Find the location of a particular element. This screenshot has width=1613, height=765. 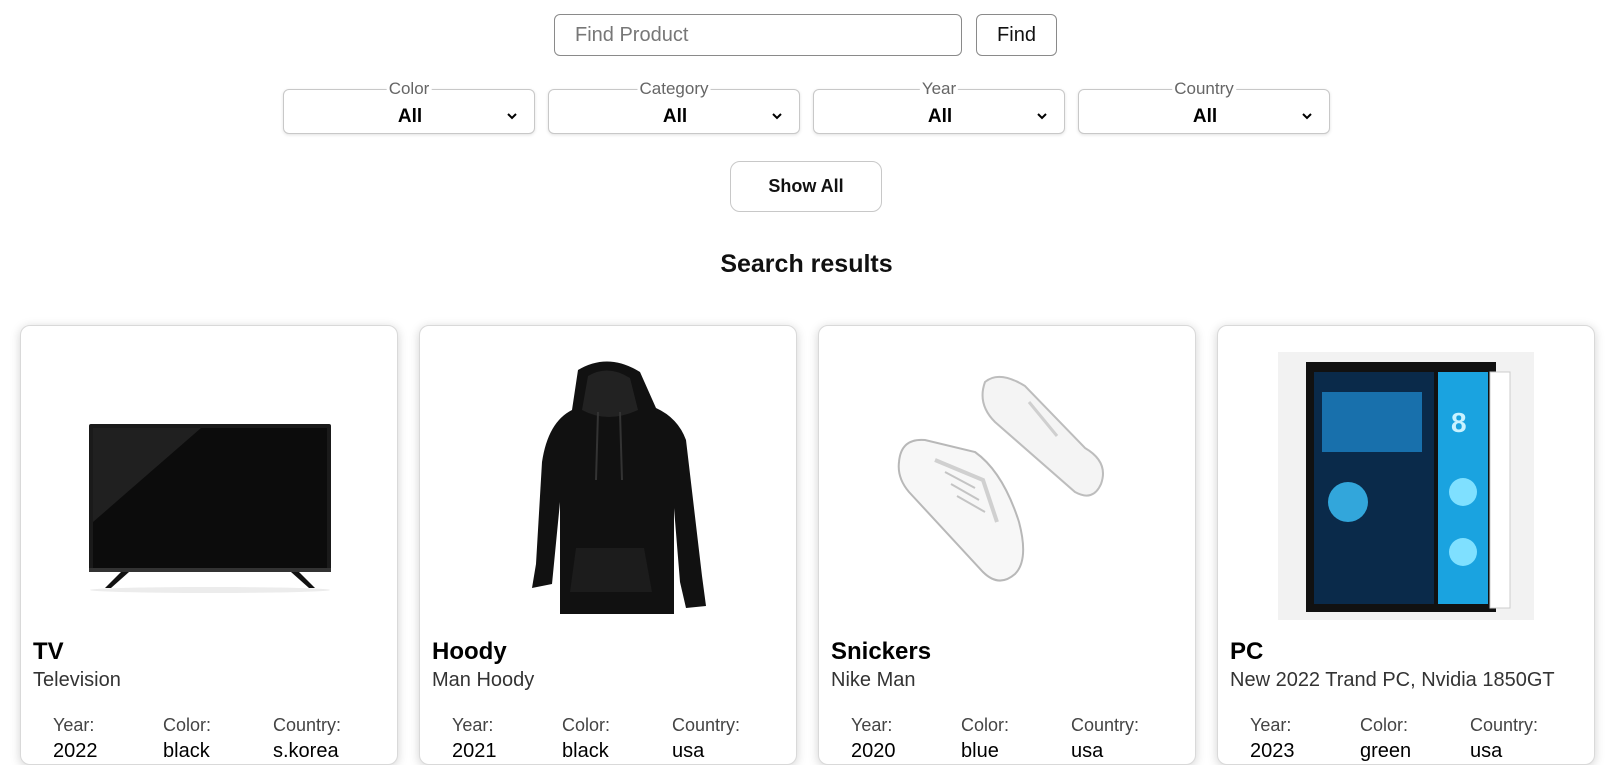

product-name: Hoody is located at coordinates (469, 651).